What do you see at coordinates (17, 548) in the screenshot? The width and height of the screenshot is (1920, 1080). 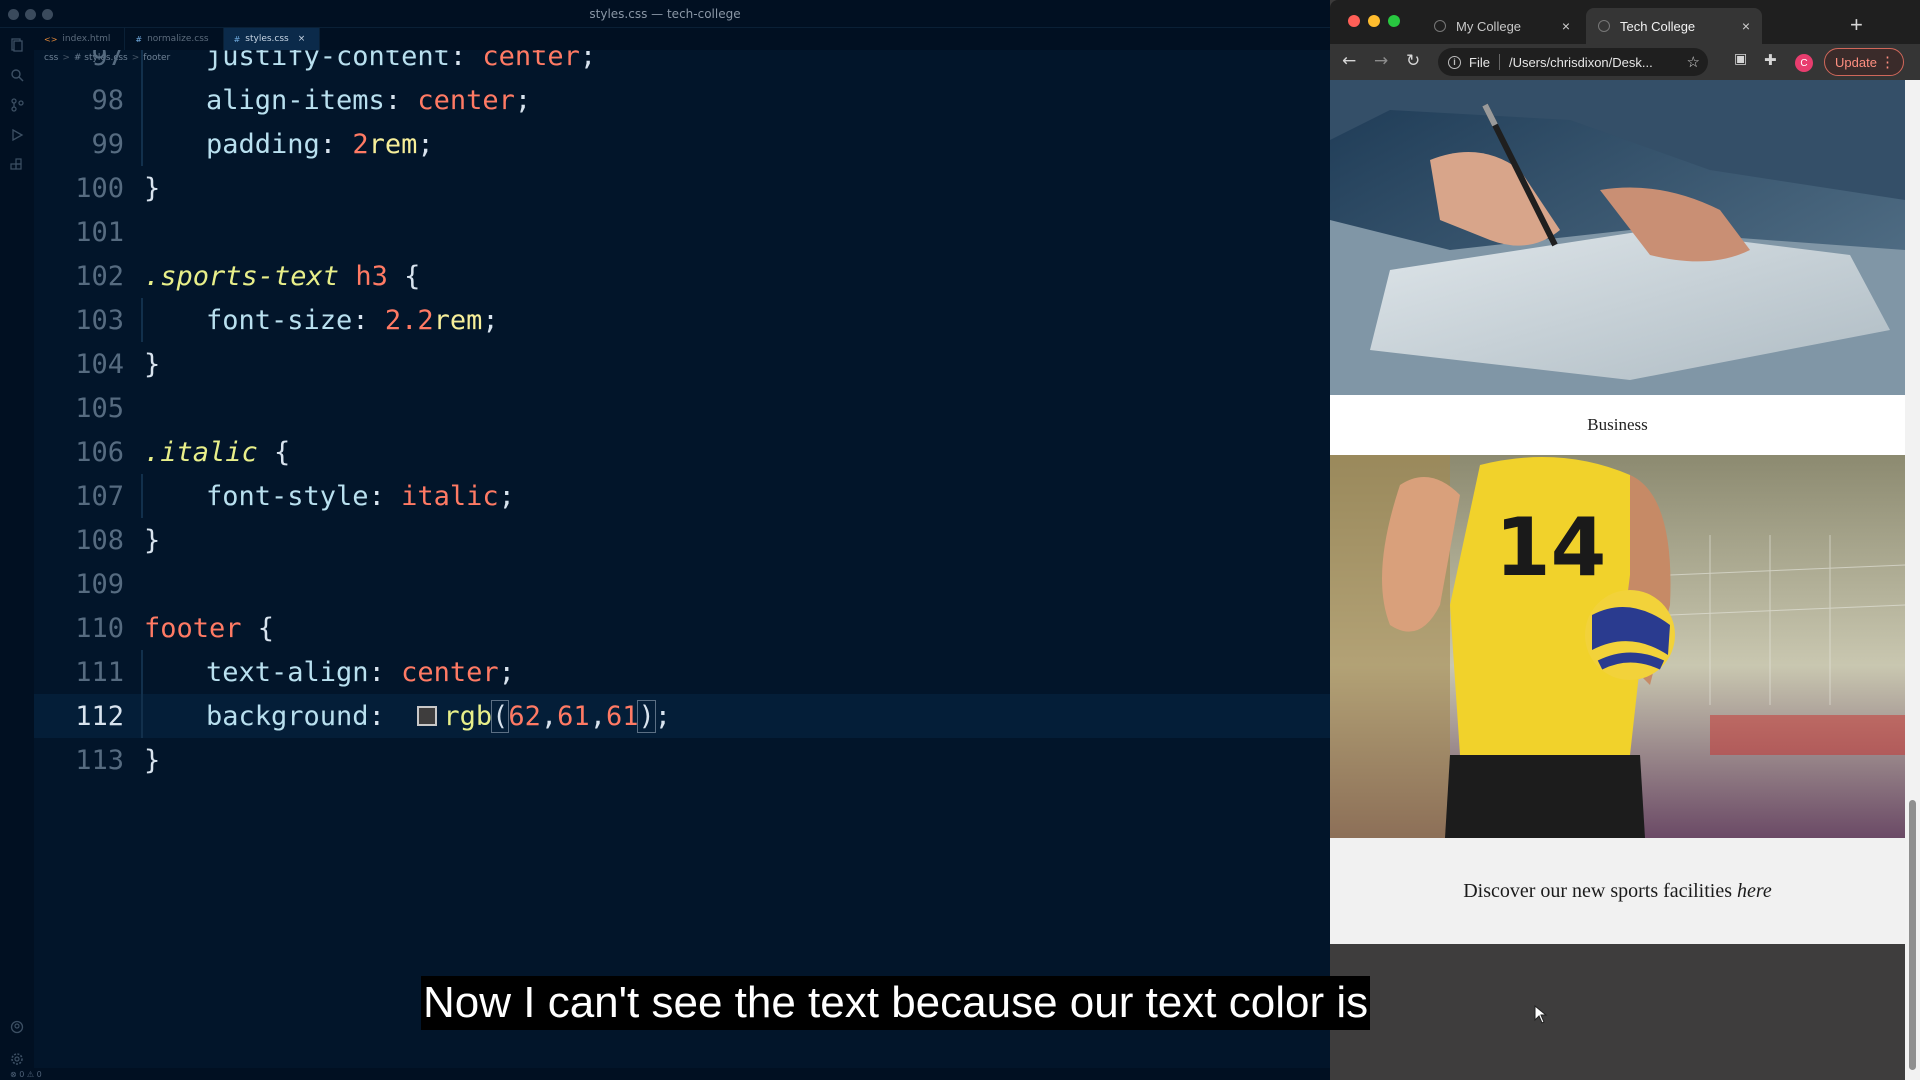 I see `activity-bar` at bounding box center [17, 548].